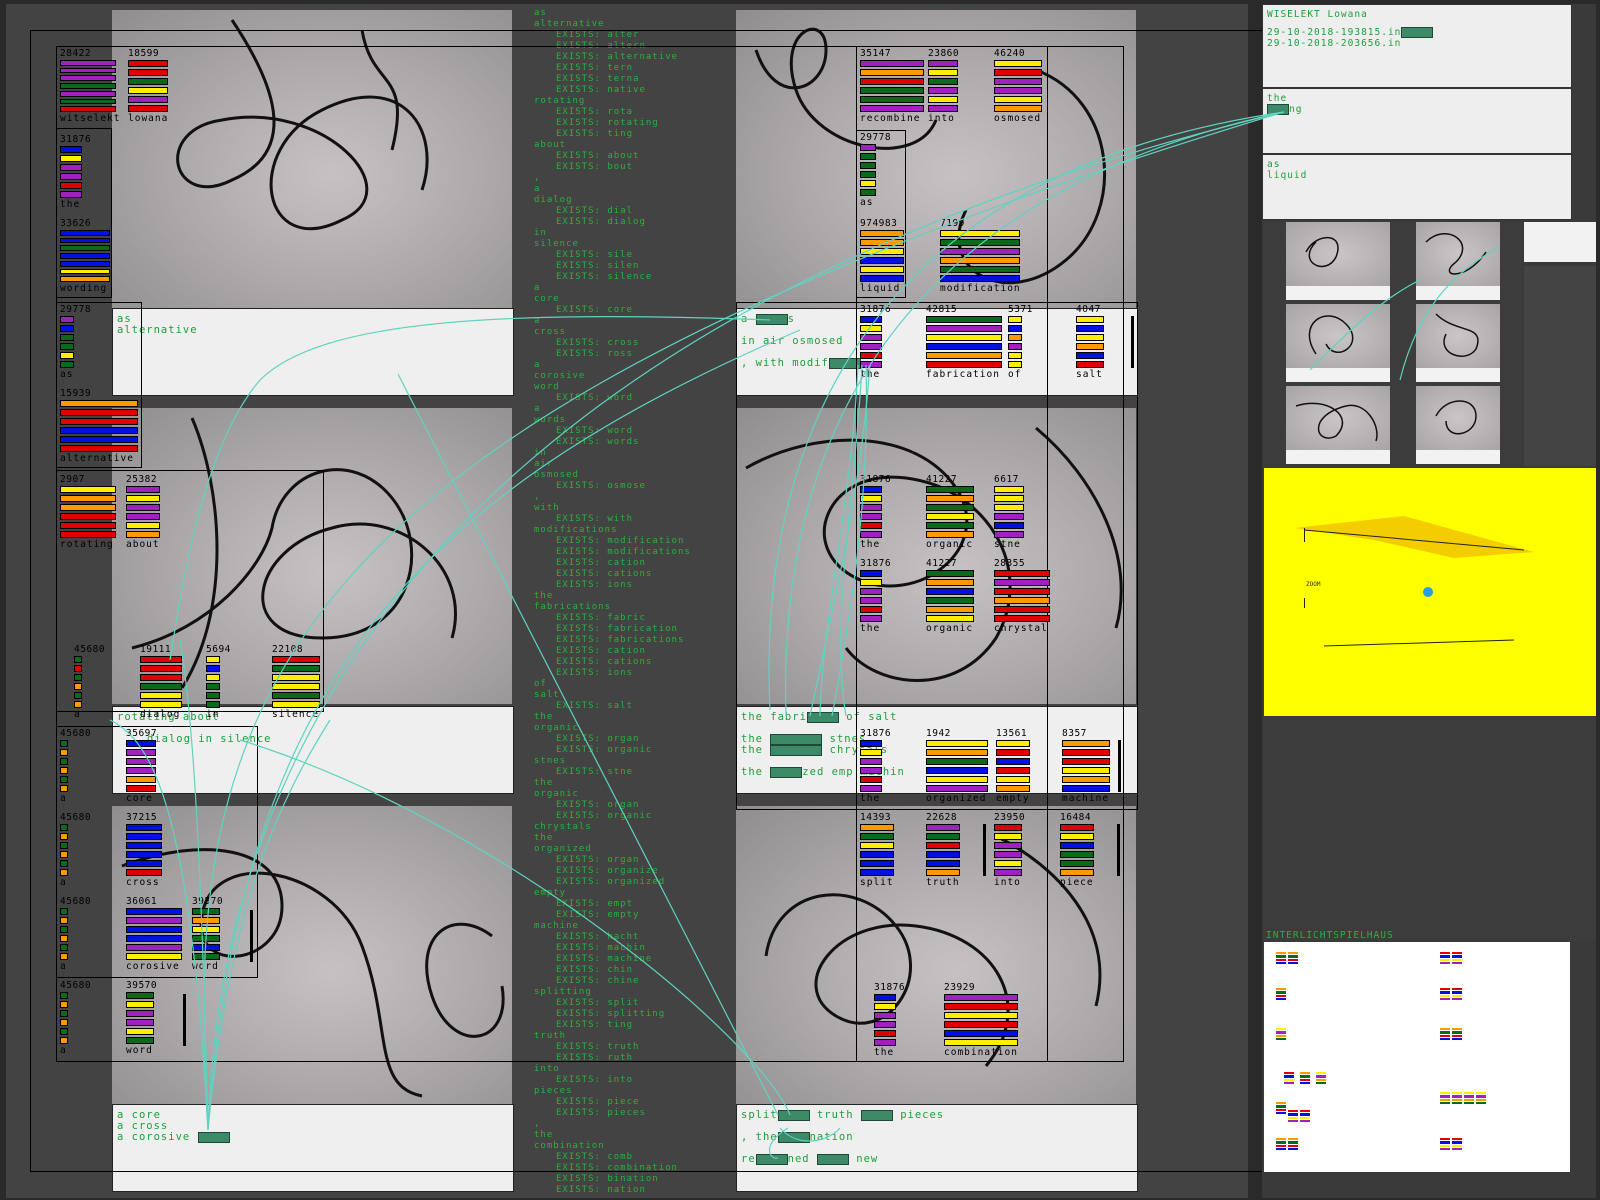  What do you see at coordinates (792, 341) in the screenshot?
I see `panel-line: in air osmosed` at bounding box center [792, 341].